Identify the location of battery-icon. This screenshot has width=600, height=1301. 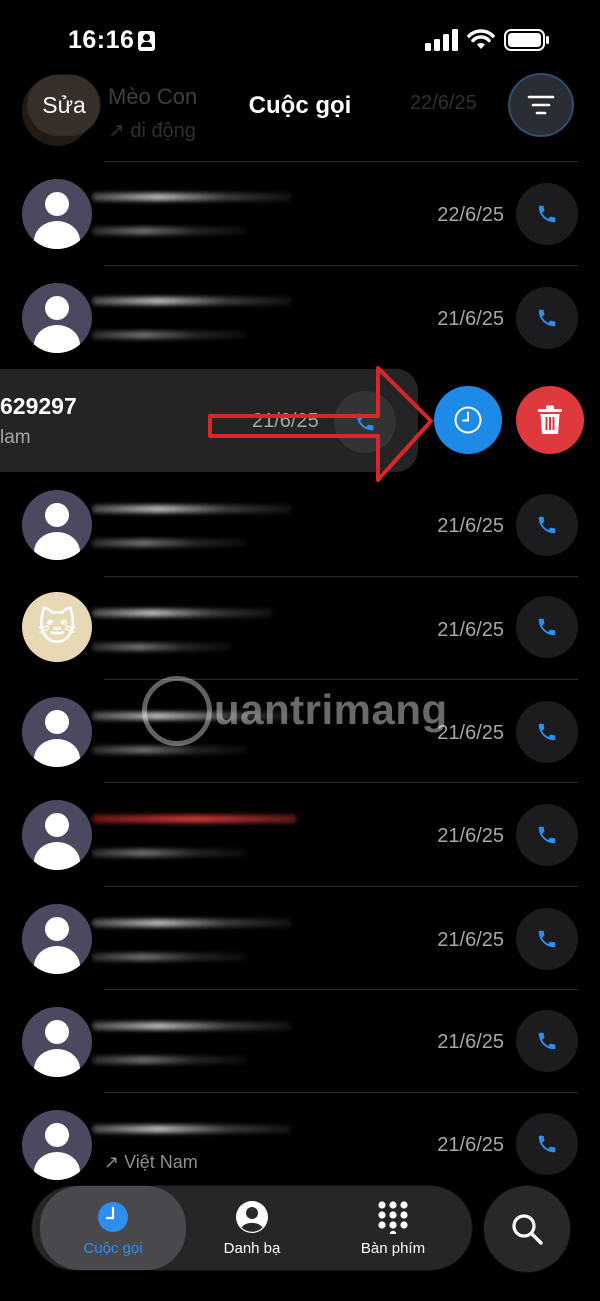
(526, 40).